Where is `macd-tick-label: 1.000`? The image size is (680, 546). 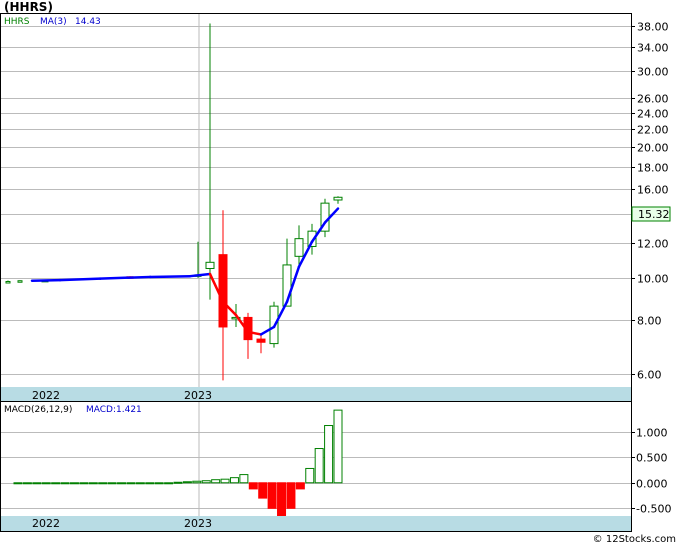
macd-tick-label: 1.000 is located at coordinates (652, 433).